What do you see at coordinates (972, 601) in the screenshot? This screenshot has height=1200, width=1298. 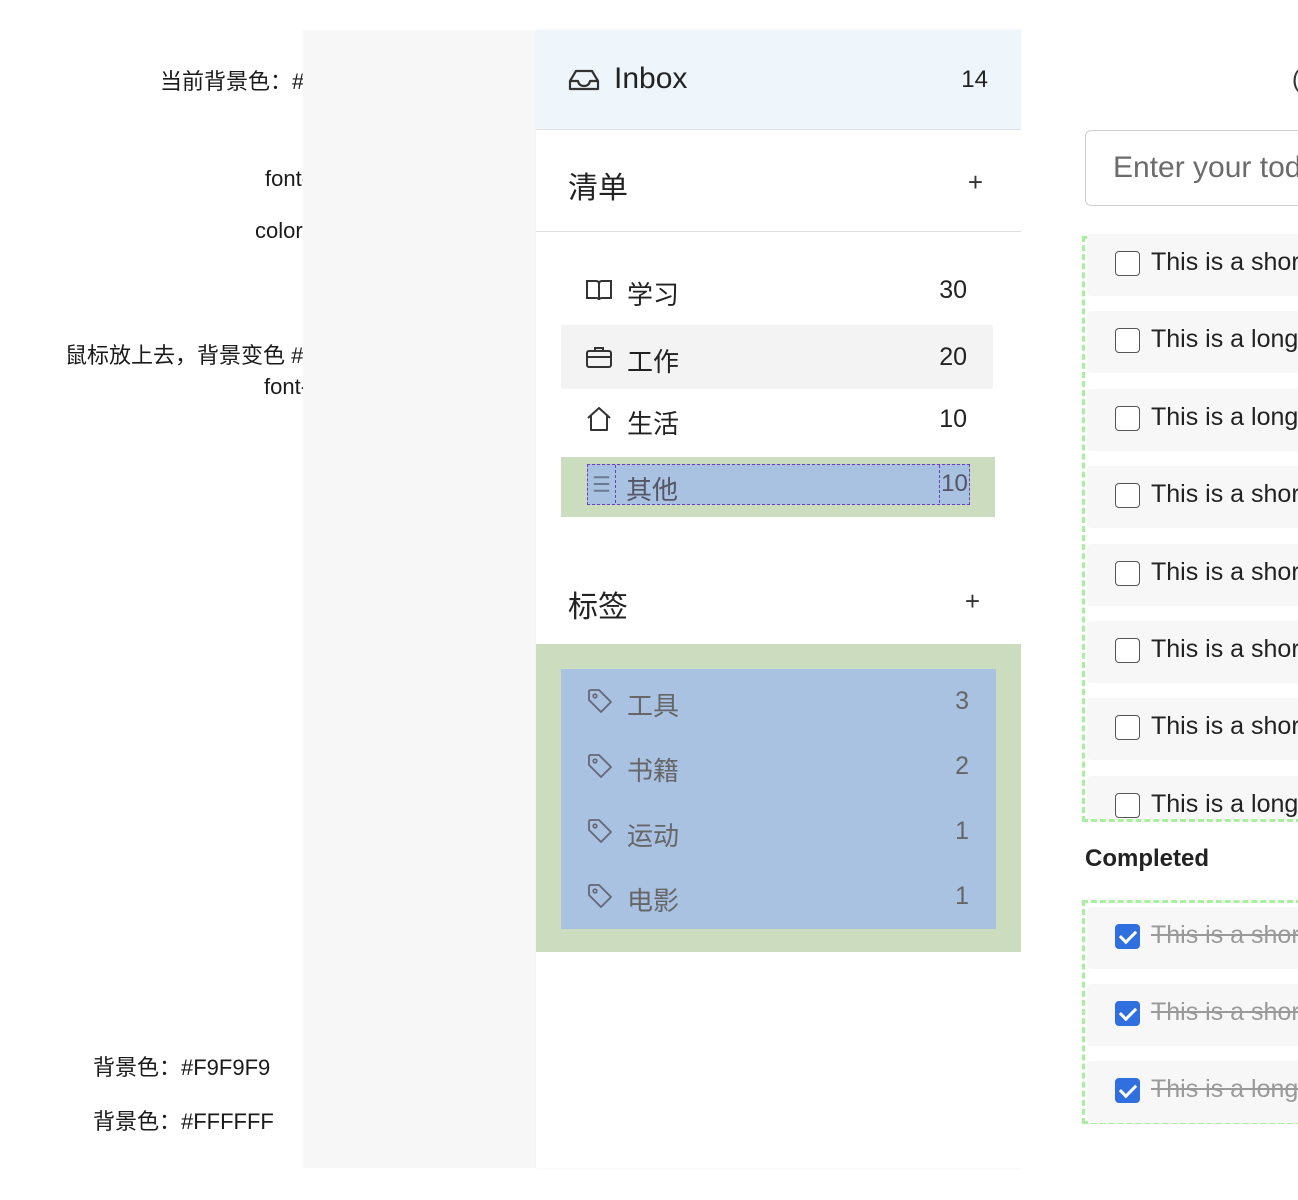 I see `add-tag-button: +` at bounding box center [972, 601].